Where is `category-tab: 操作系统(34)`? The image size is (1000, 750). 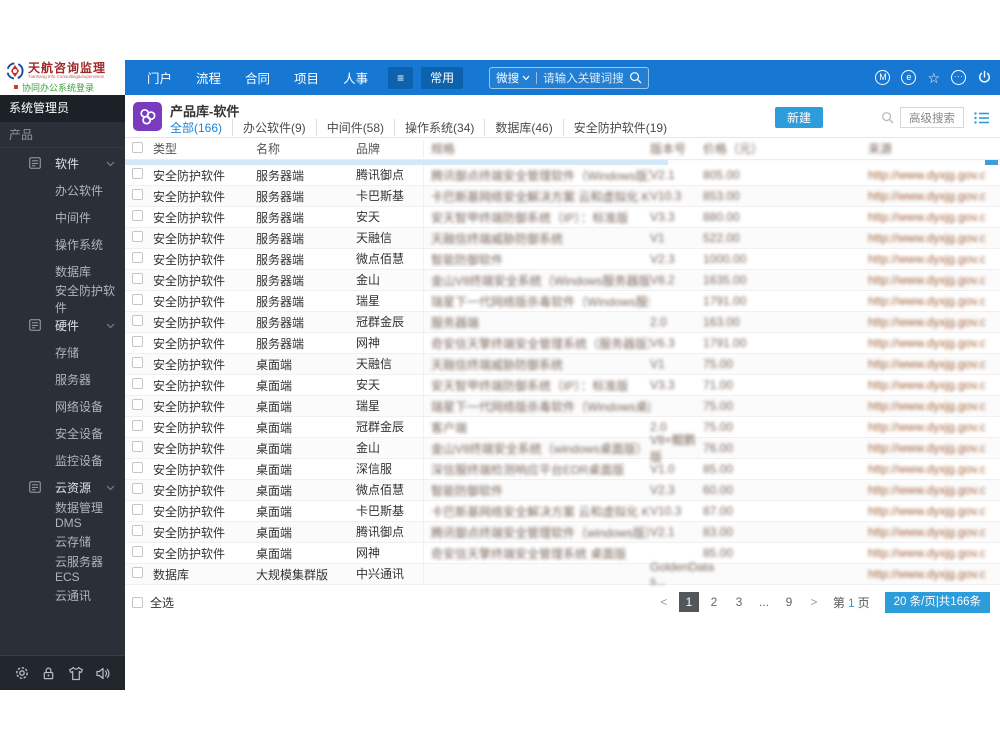
category-tab: 操作系统(34) is located at coordinates (439, 127).